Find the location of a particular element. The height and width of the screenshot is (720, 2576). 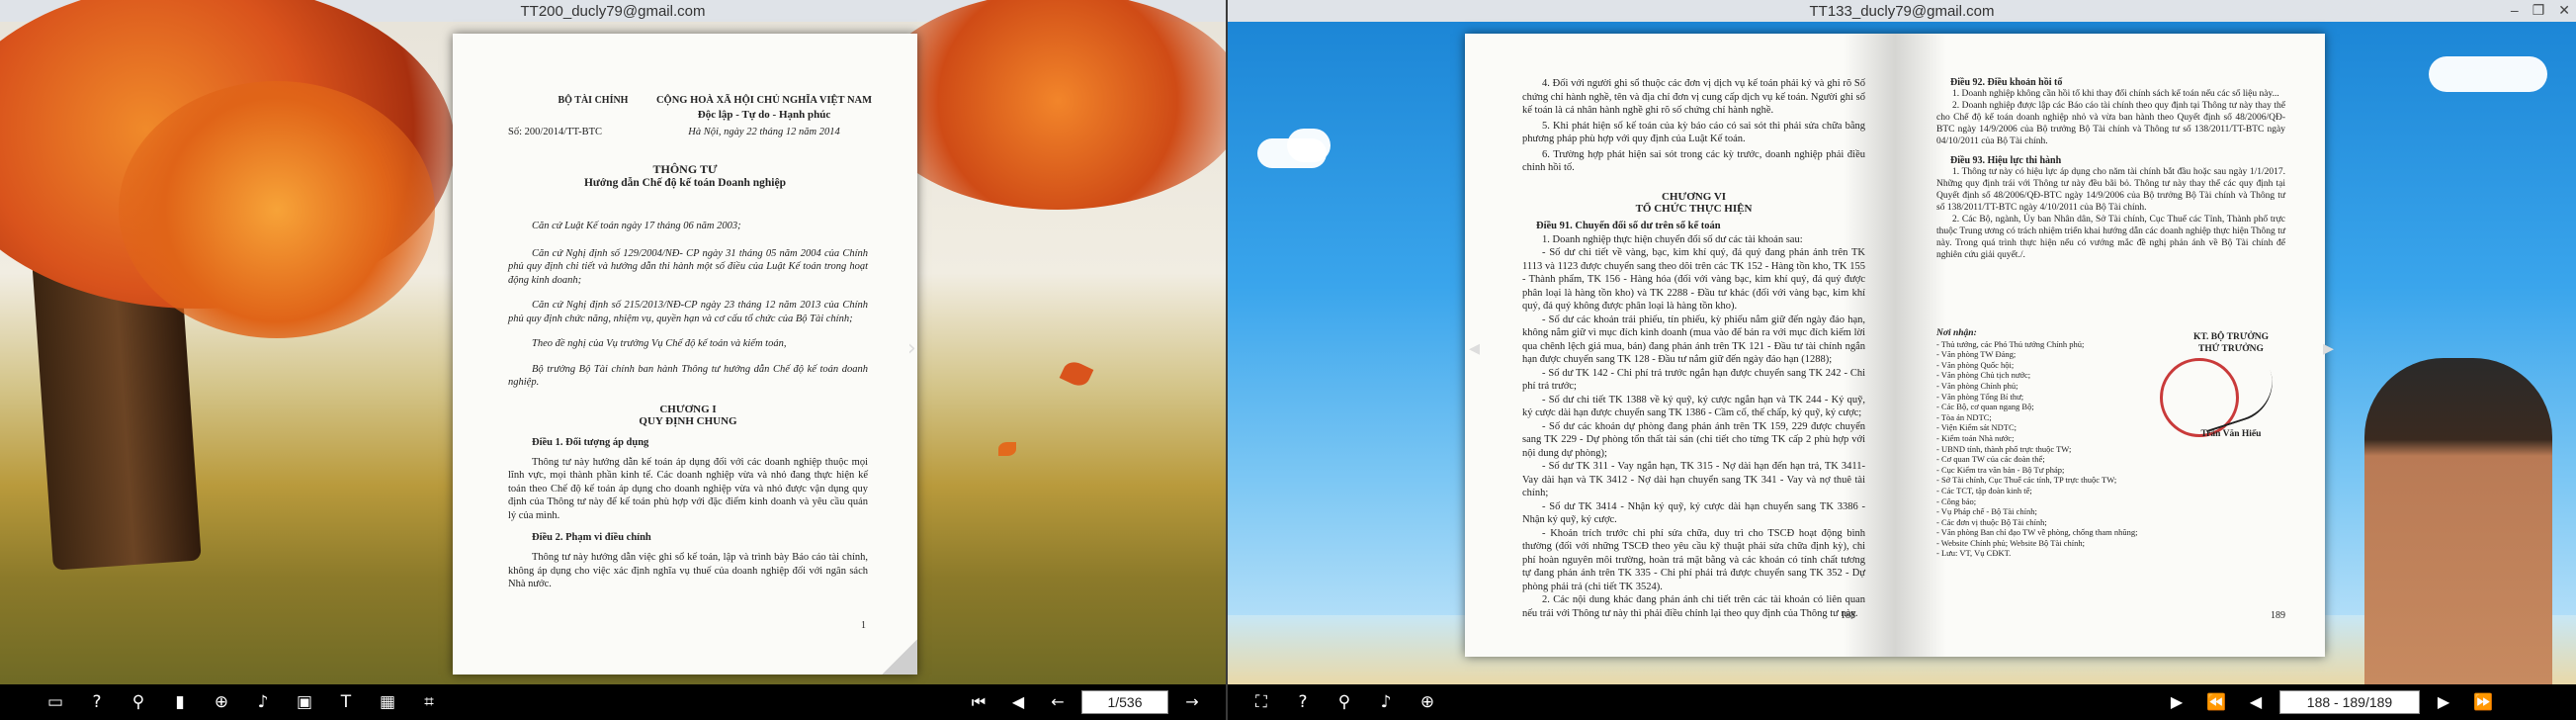

chapter-heading: CHƯƠNG VI is located at coordinates (1694, 196).